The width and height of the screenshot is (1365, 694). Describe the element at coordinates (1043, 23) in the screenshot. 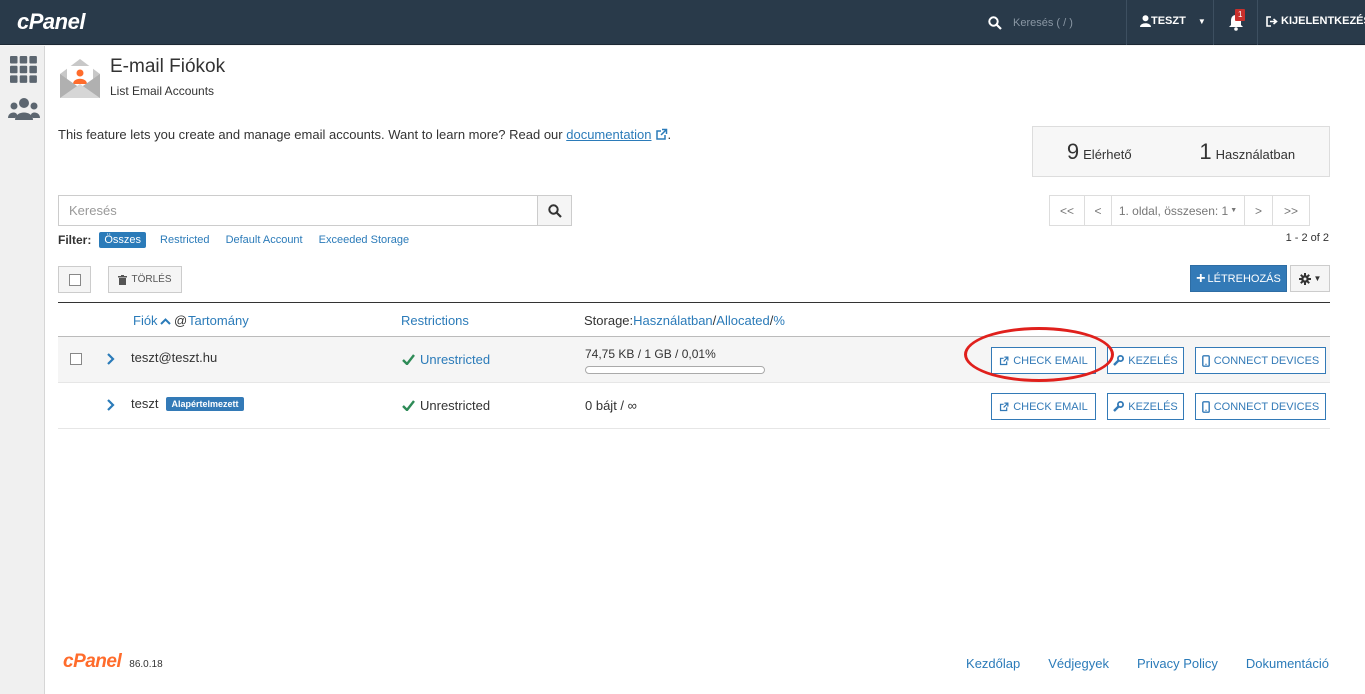

I see `top-search-placeholder: Keresés ( / )` at that location.